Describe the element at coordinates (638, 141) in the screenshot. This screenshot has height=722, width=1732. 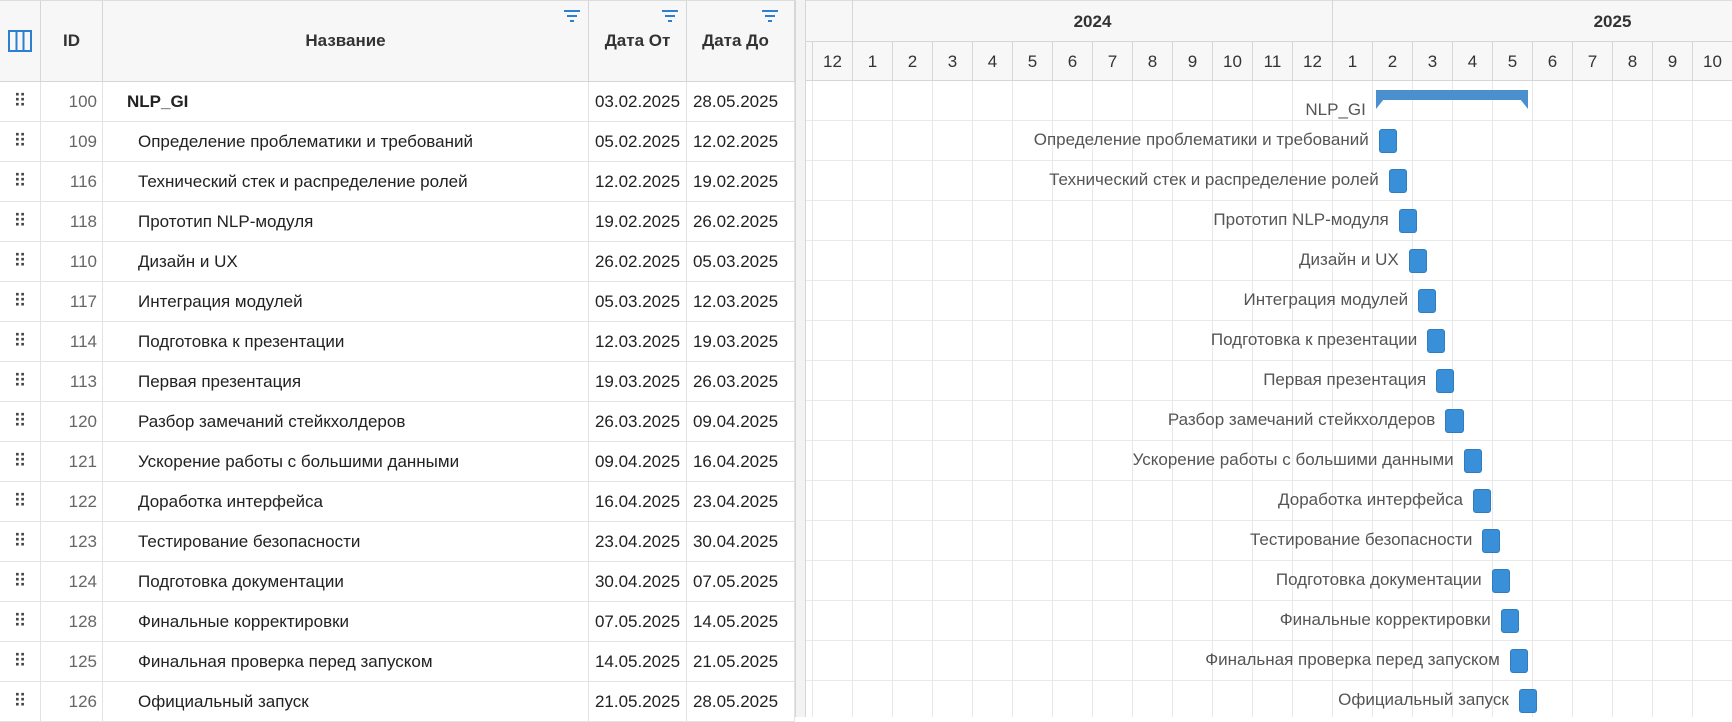
I see `task-date-from: 05.02.2025` at that location.